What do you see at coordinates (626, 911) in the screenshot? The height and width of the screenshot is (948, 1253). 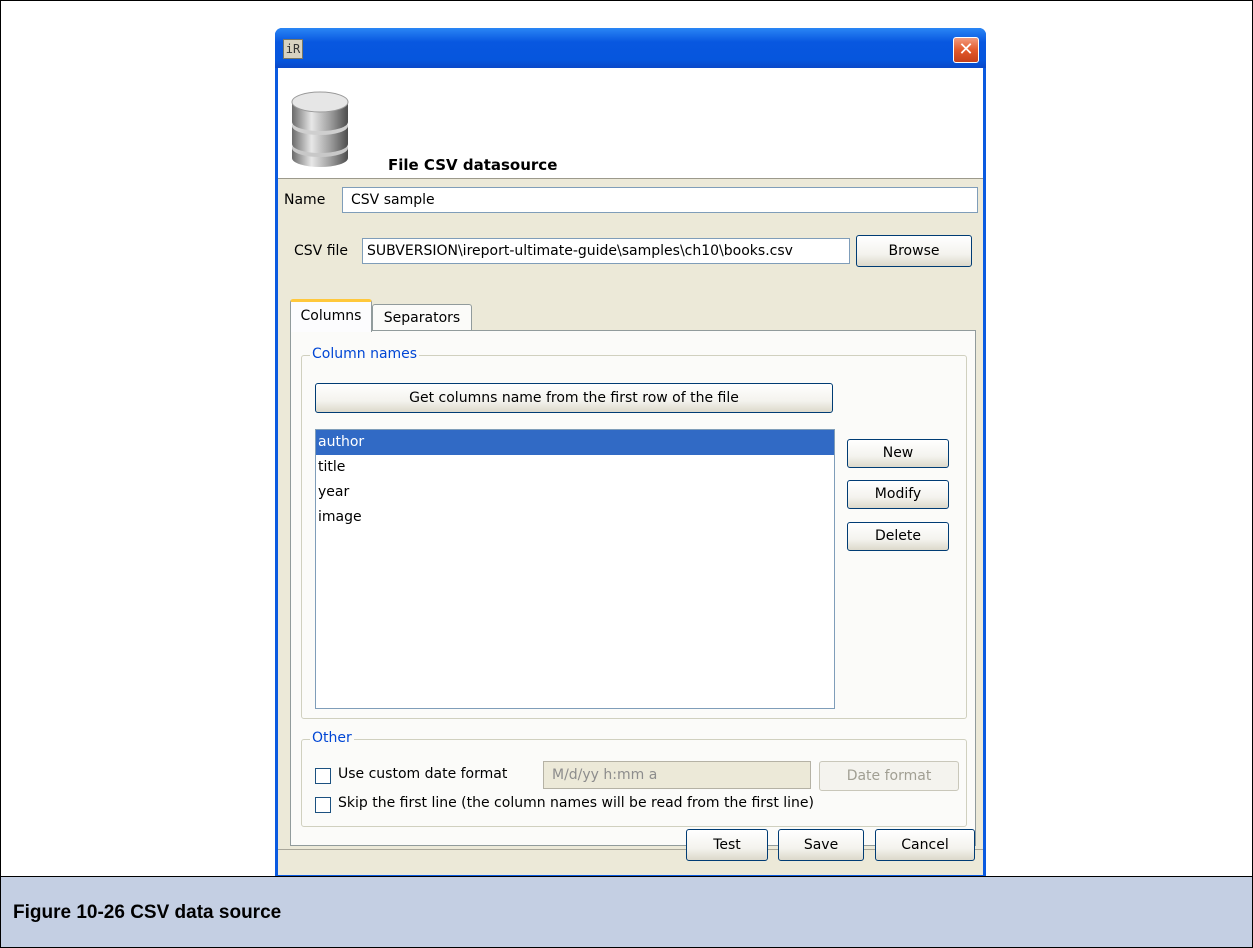 I see `figure-caption-bar: Figure 10-26 CSV data source` at bounding box center [626, 911].